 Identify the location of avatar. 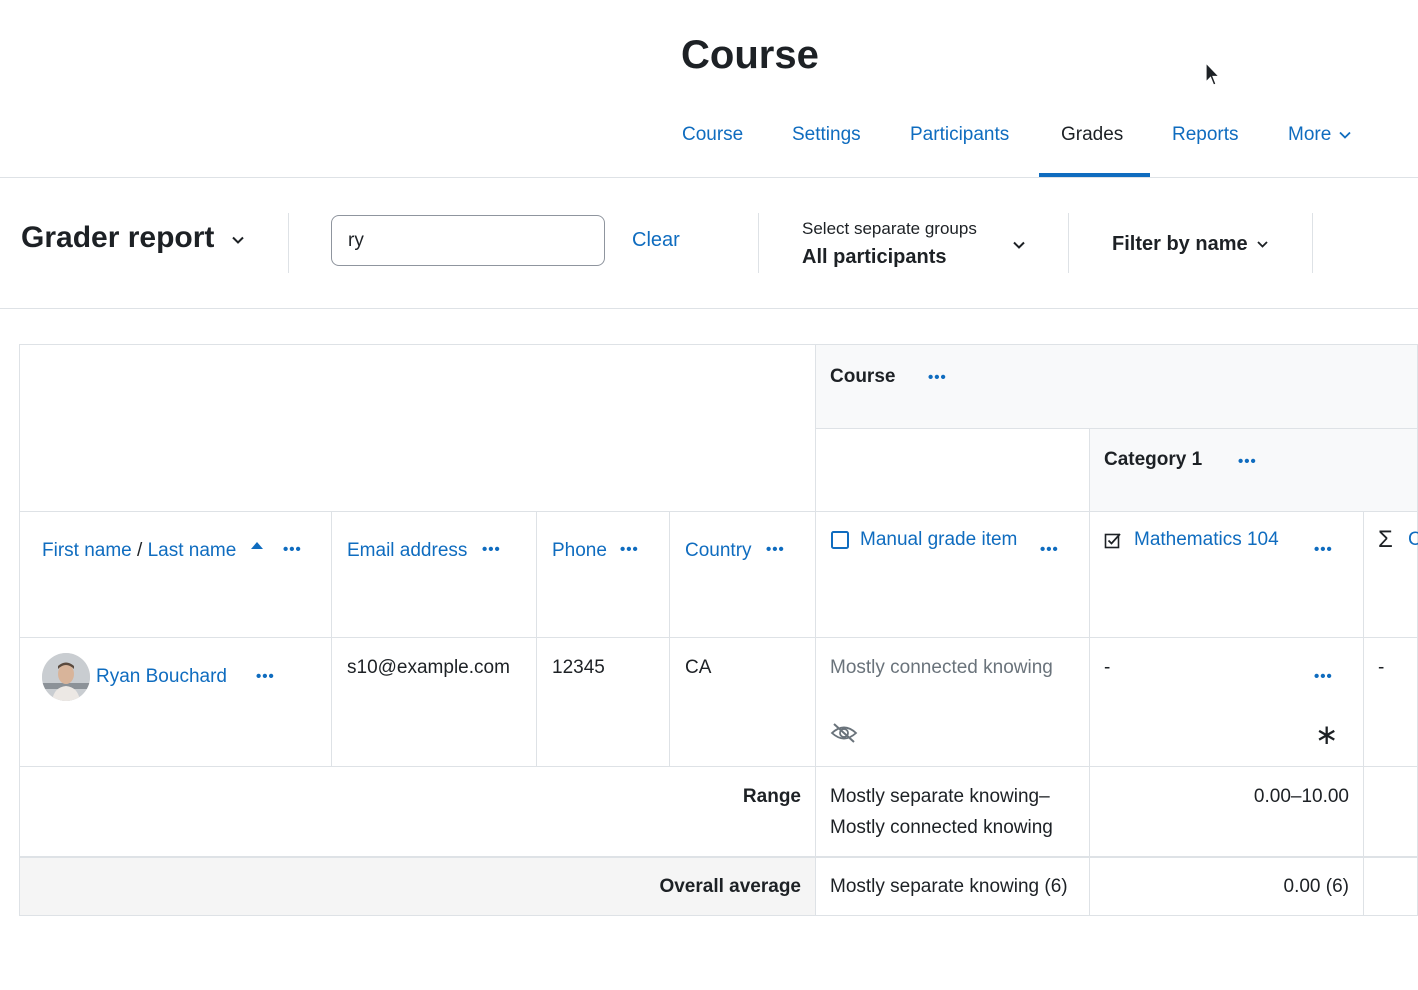
(66, 677).